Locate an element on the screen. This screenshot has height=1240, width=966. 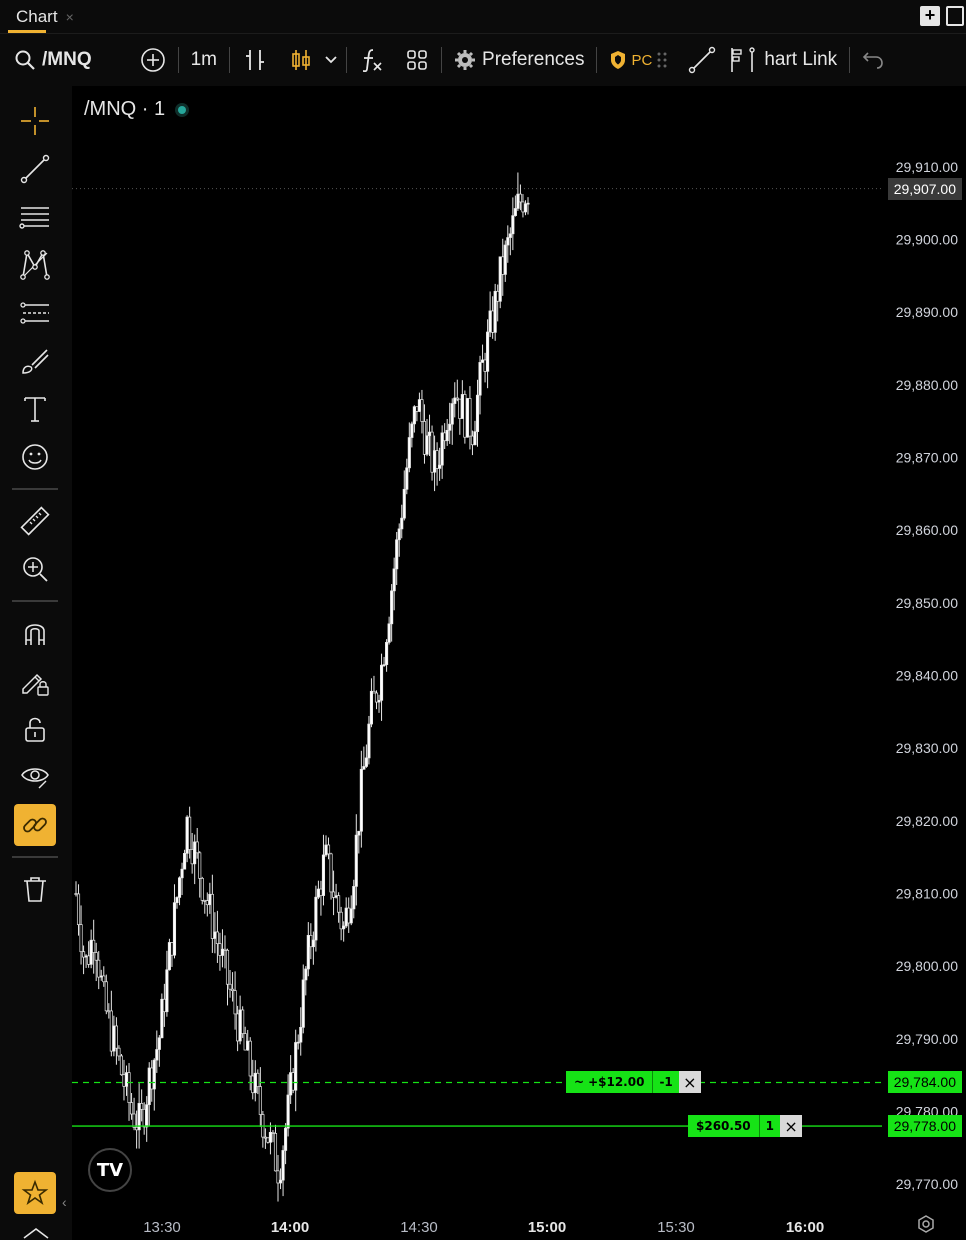
order-qty: -1 is located at coordinates (665, 1082).